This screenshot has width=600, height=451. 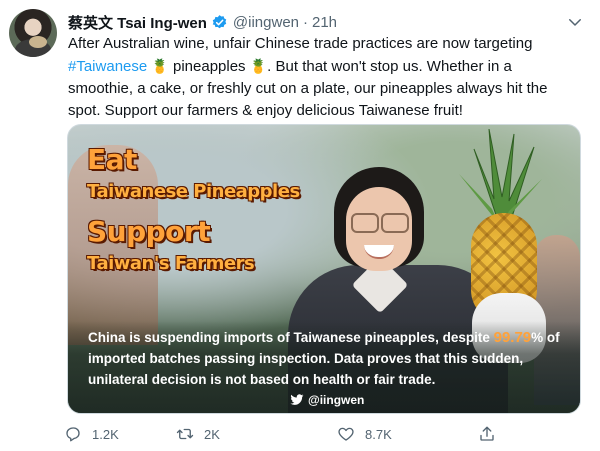 I want to click on pineapple-leaves-icon, so click(x=500, y=176).